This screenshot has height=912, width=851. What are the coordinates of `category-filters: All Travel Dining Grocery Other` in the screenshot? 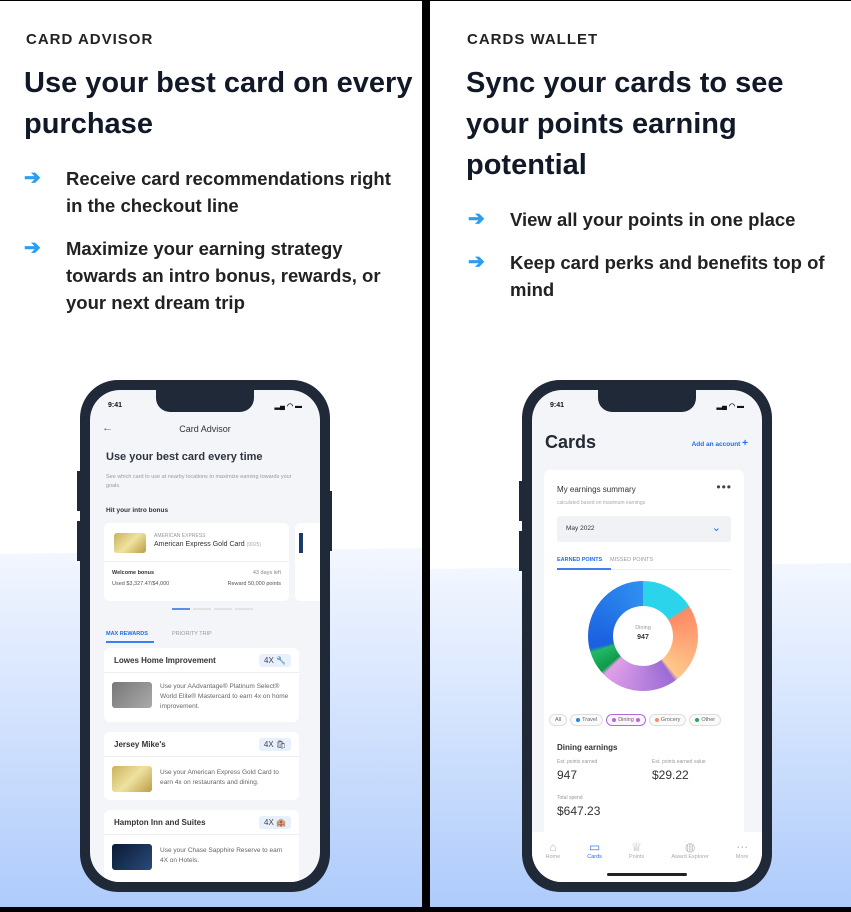 It's located at (635, 720).